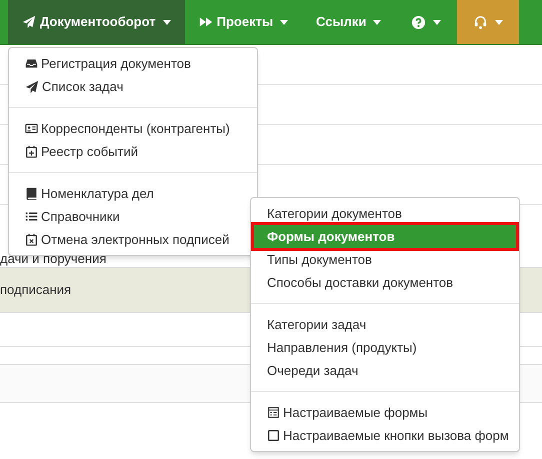 The image size is (542, 459). I want to click on nav-menu-item, so click(488, 22).